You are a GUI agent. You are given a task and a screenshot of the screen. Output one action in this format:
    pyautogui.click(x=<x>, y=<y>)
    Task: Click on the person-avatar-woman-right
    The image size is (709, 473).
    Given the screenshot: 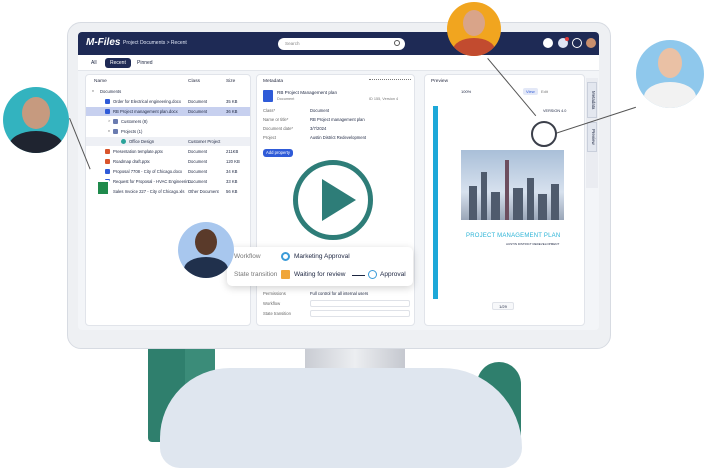 What is the action you would take?
    pyautogui.click(x=670, y=74)
    